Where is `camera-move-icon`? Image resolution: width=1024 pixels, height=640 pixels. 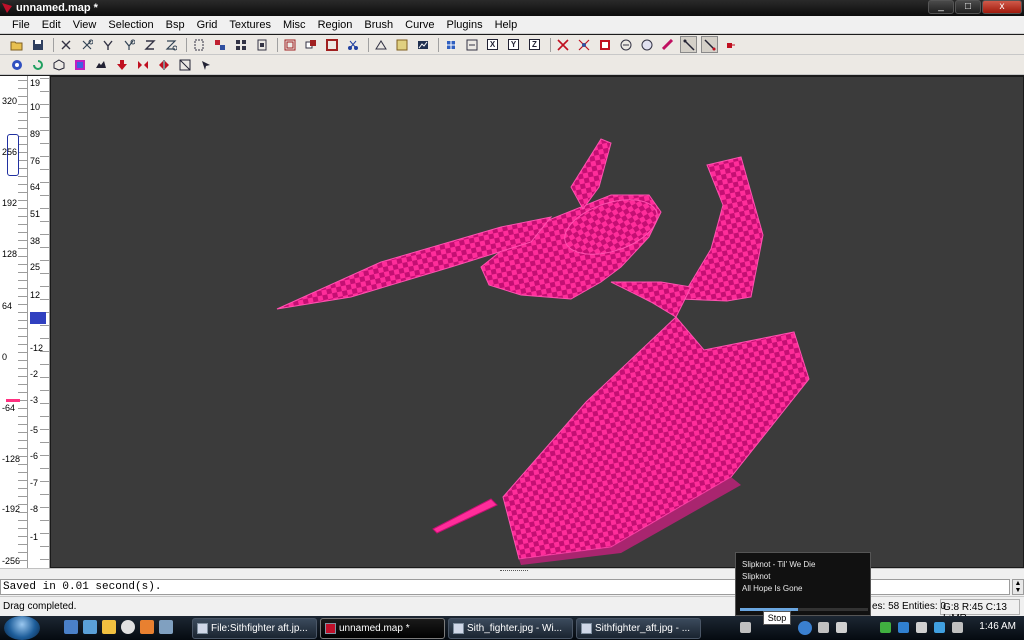
camera-move-icon is located at coordinates (471, 44).